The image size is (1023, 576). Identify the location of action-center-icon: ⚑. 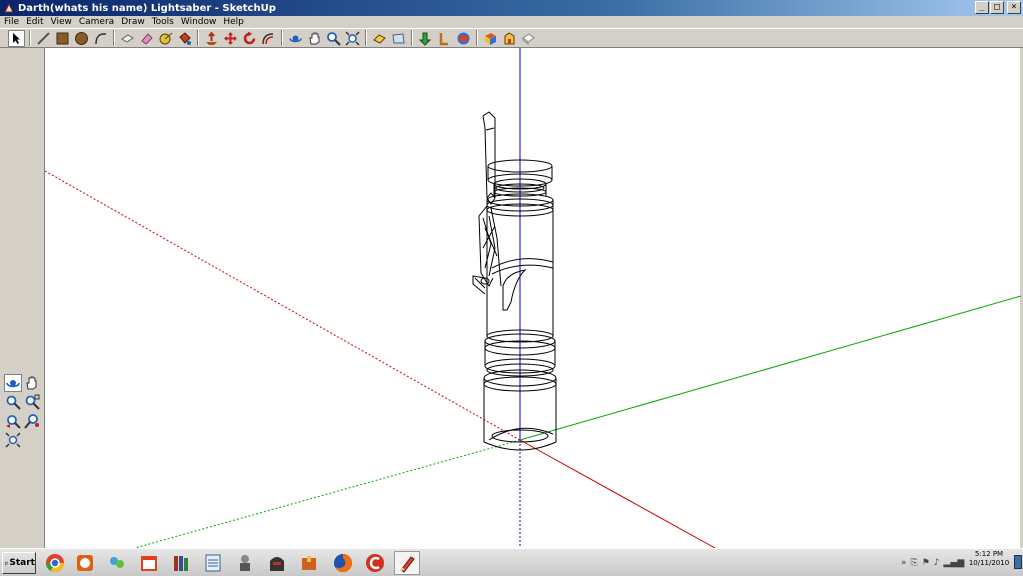
(926, 563).